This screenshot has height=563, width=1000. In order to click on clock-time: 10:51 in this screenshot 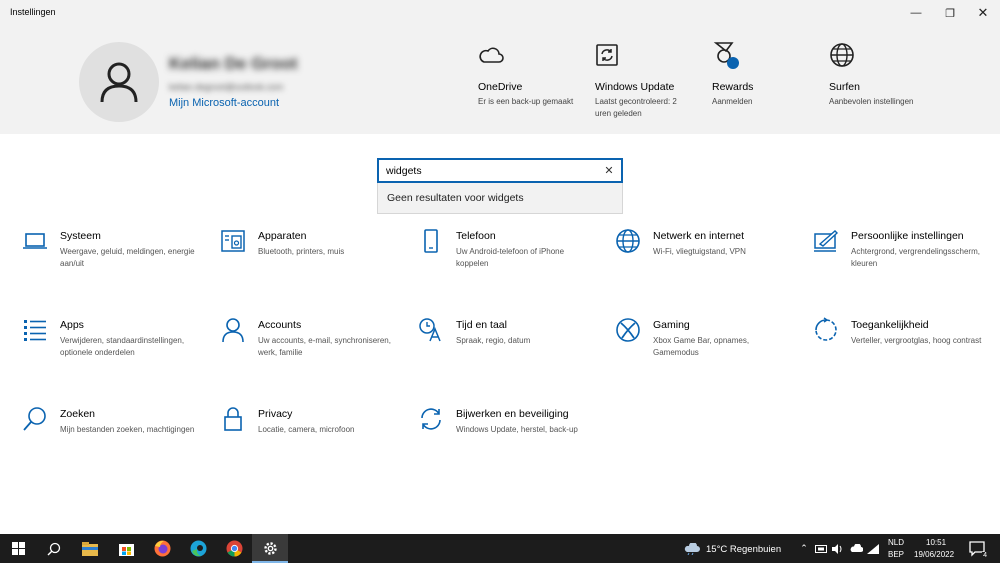, I will do `click(936, 542)`.